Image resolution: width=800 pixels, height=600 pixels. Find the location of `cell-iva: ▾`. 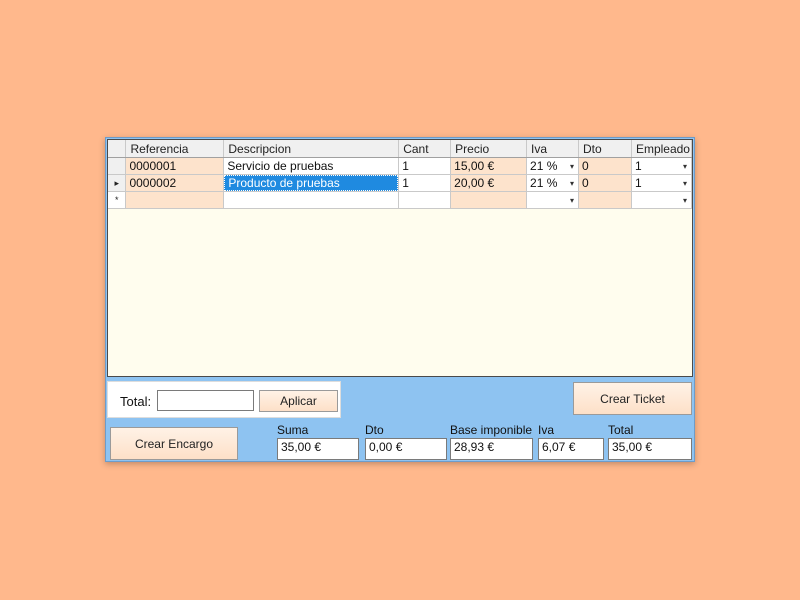

cell-iva: ▾ is located at coordinates (553, 200).